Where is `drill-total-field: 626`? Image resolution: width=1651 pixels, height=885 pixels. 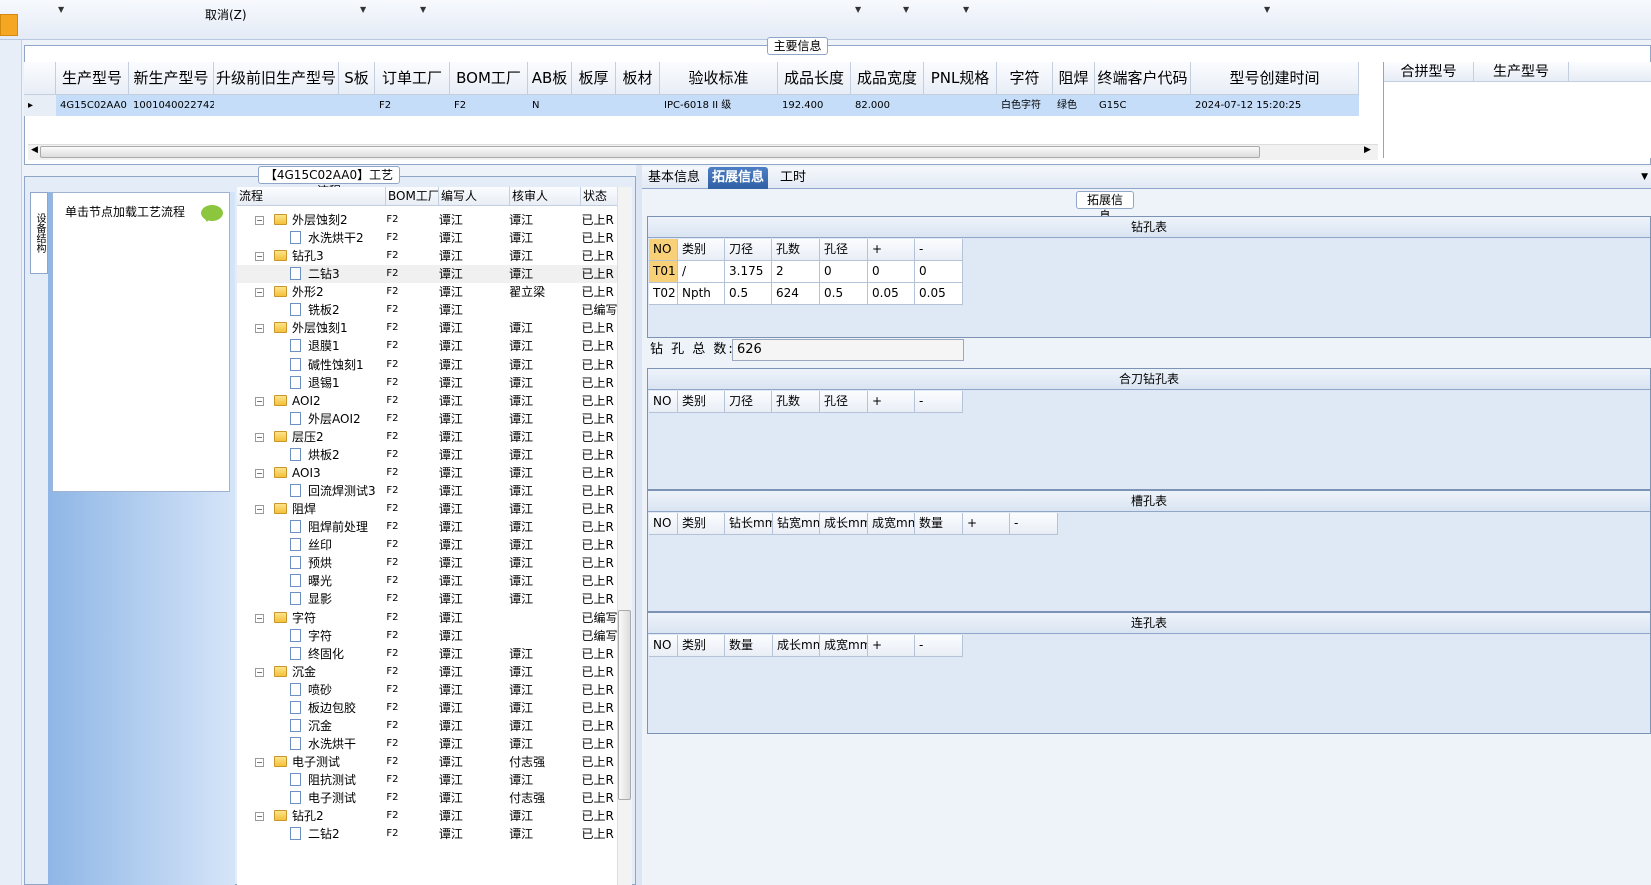 drill-total-field: 626 is located at coordinates (848, 350).